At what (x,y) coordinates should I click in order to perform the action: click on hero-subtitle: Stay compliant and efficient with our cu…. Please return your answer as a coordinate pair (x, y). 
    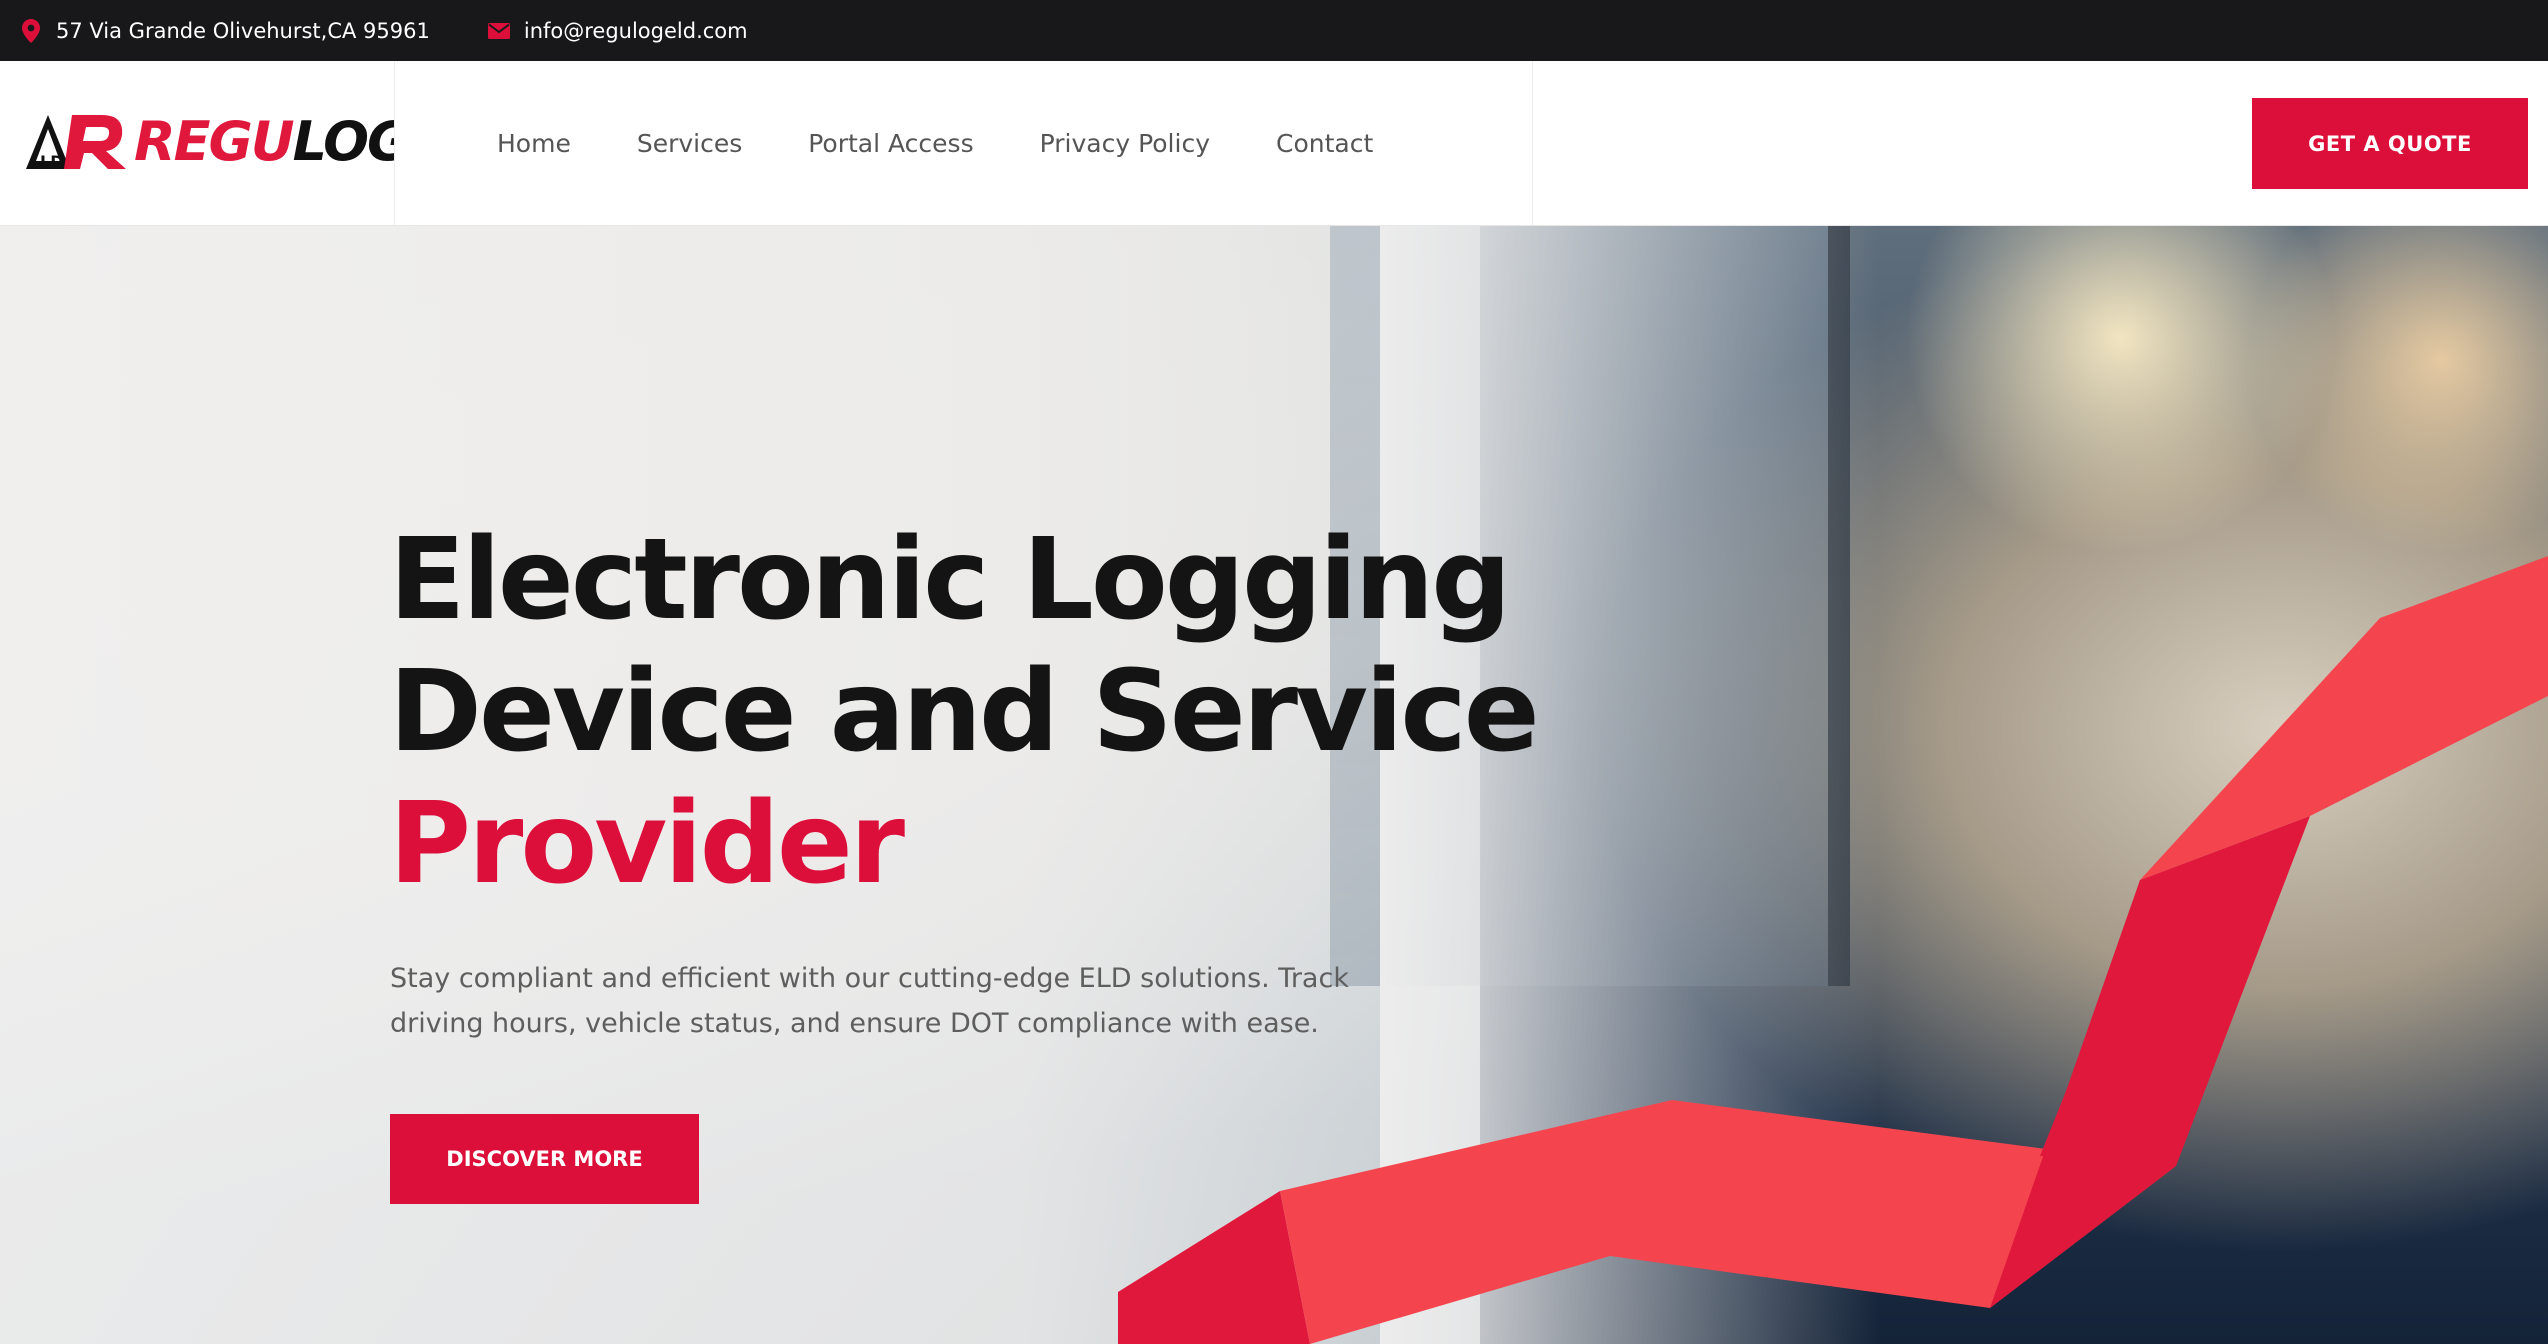
    Looking at the image, I should click on (869, 1001).